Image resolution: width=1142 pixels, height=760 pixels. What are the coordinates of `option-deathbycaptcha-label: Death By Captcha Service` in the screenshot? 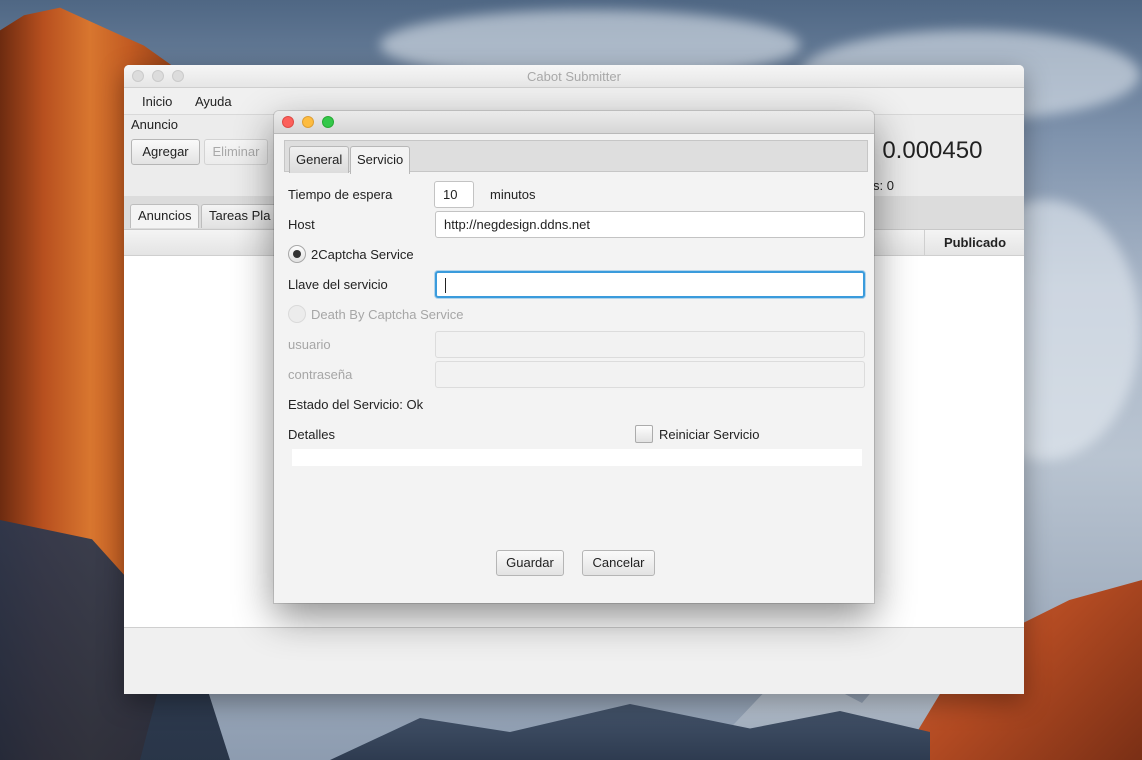 It's located at (387, 314).